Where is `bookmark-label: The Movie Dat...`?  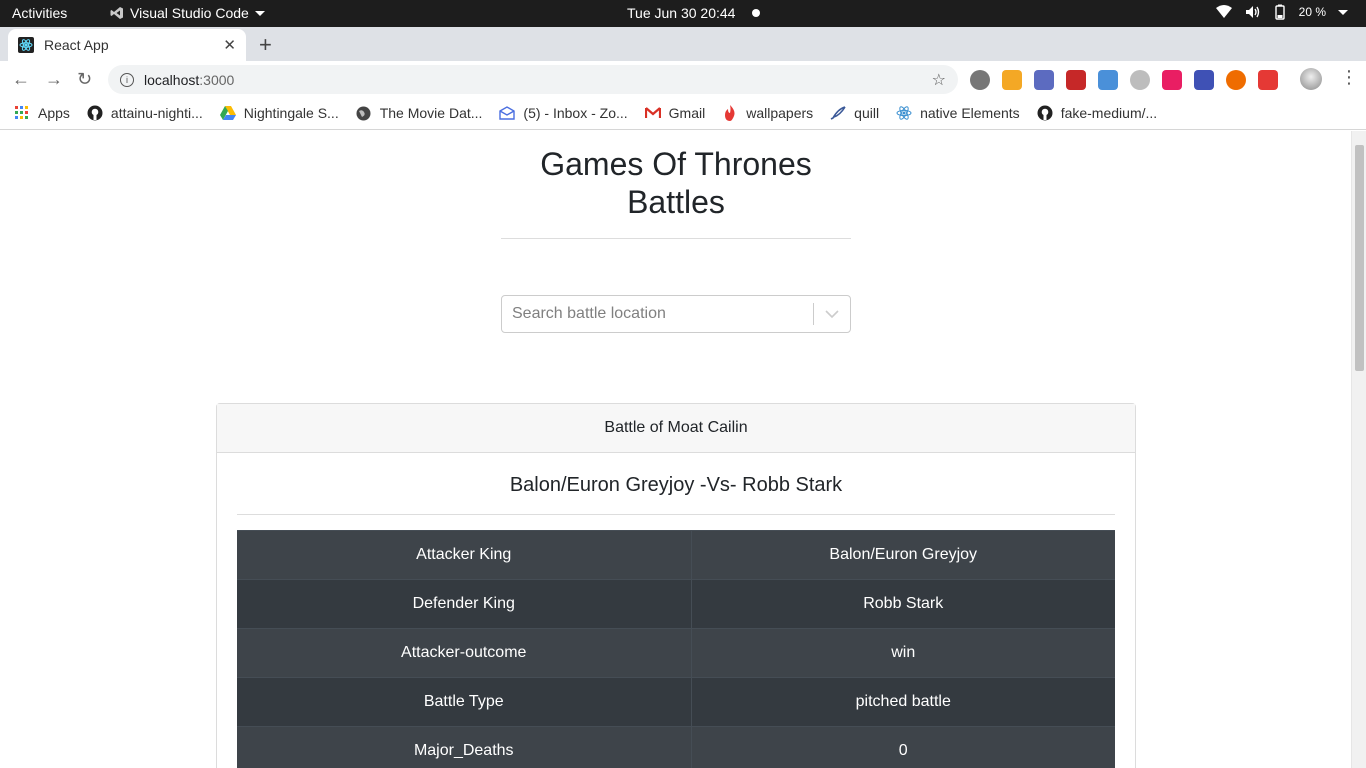
bookmark-label: The Movie Dat... is located at coordinates (431, 113).